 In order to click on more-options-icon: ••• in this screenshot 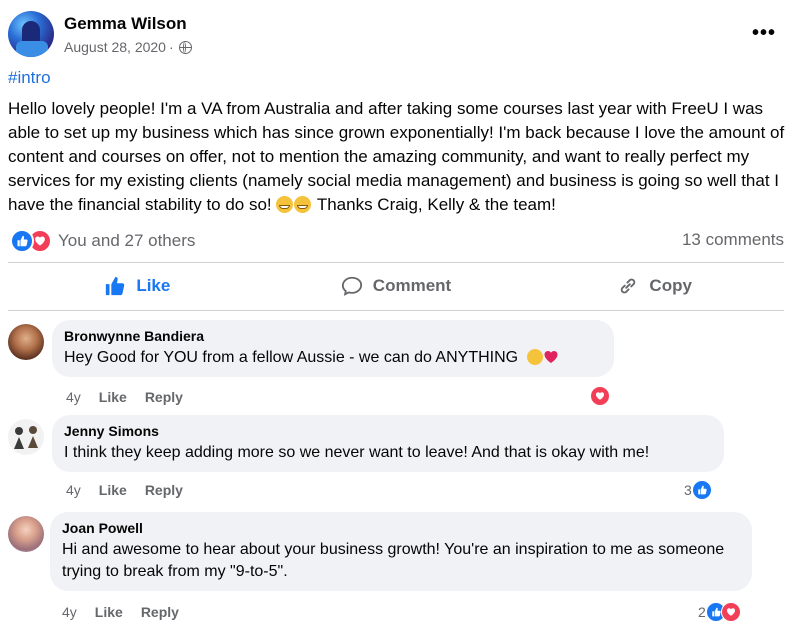, I will do `click(764, 33)`.